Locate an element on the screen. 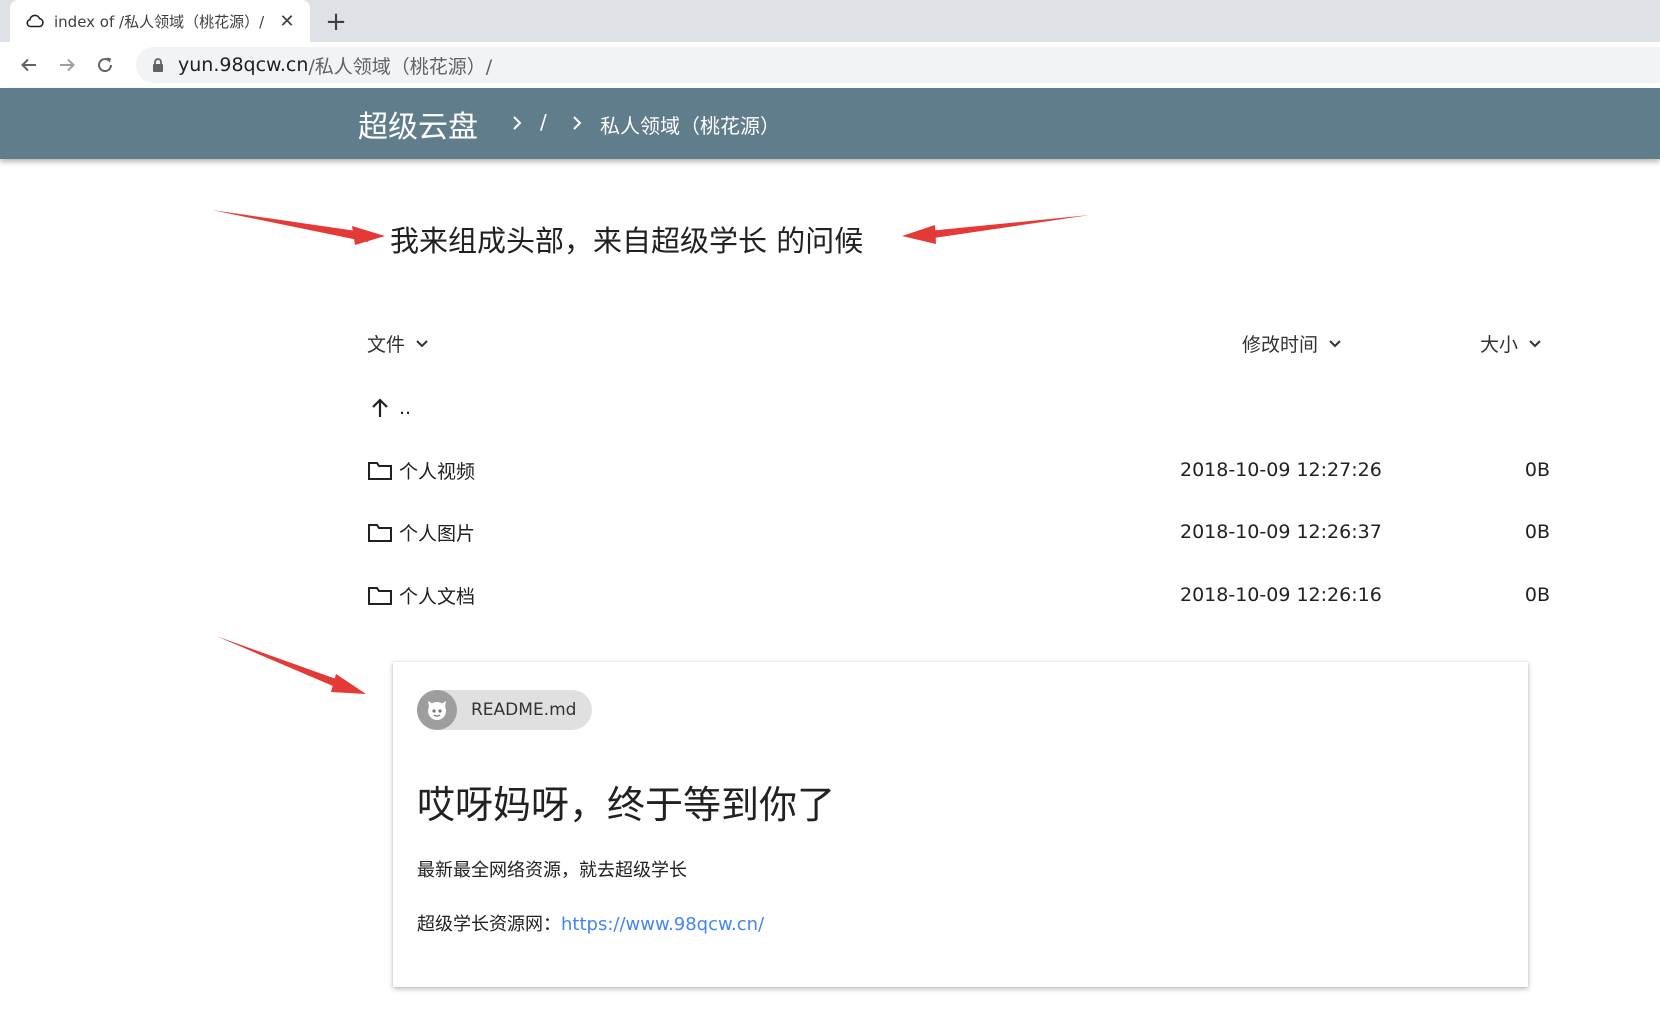 The image size is (1660, 1013). annotation-arrow-right is located at coordinates (996, 229).